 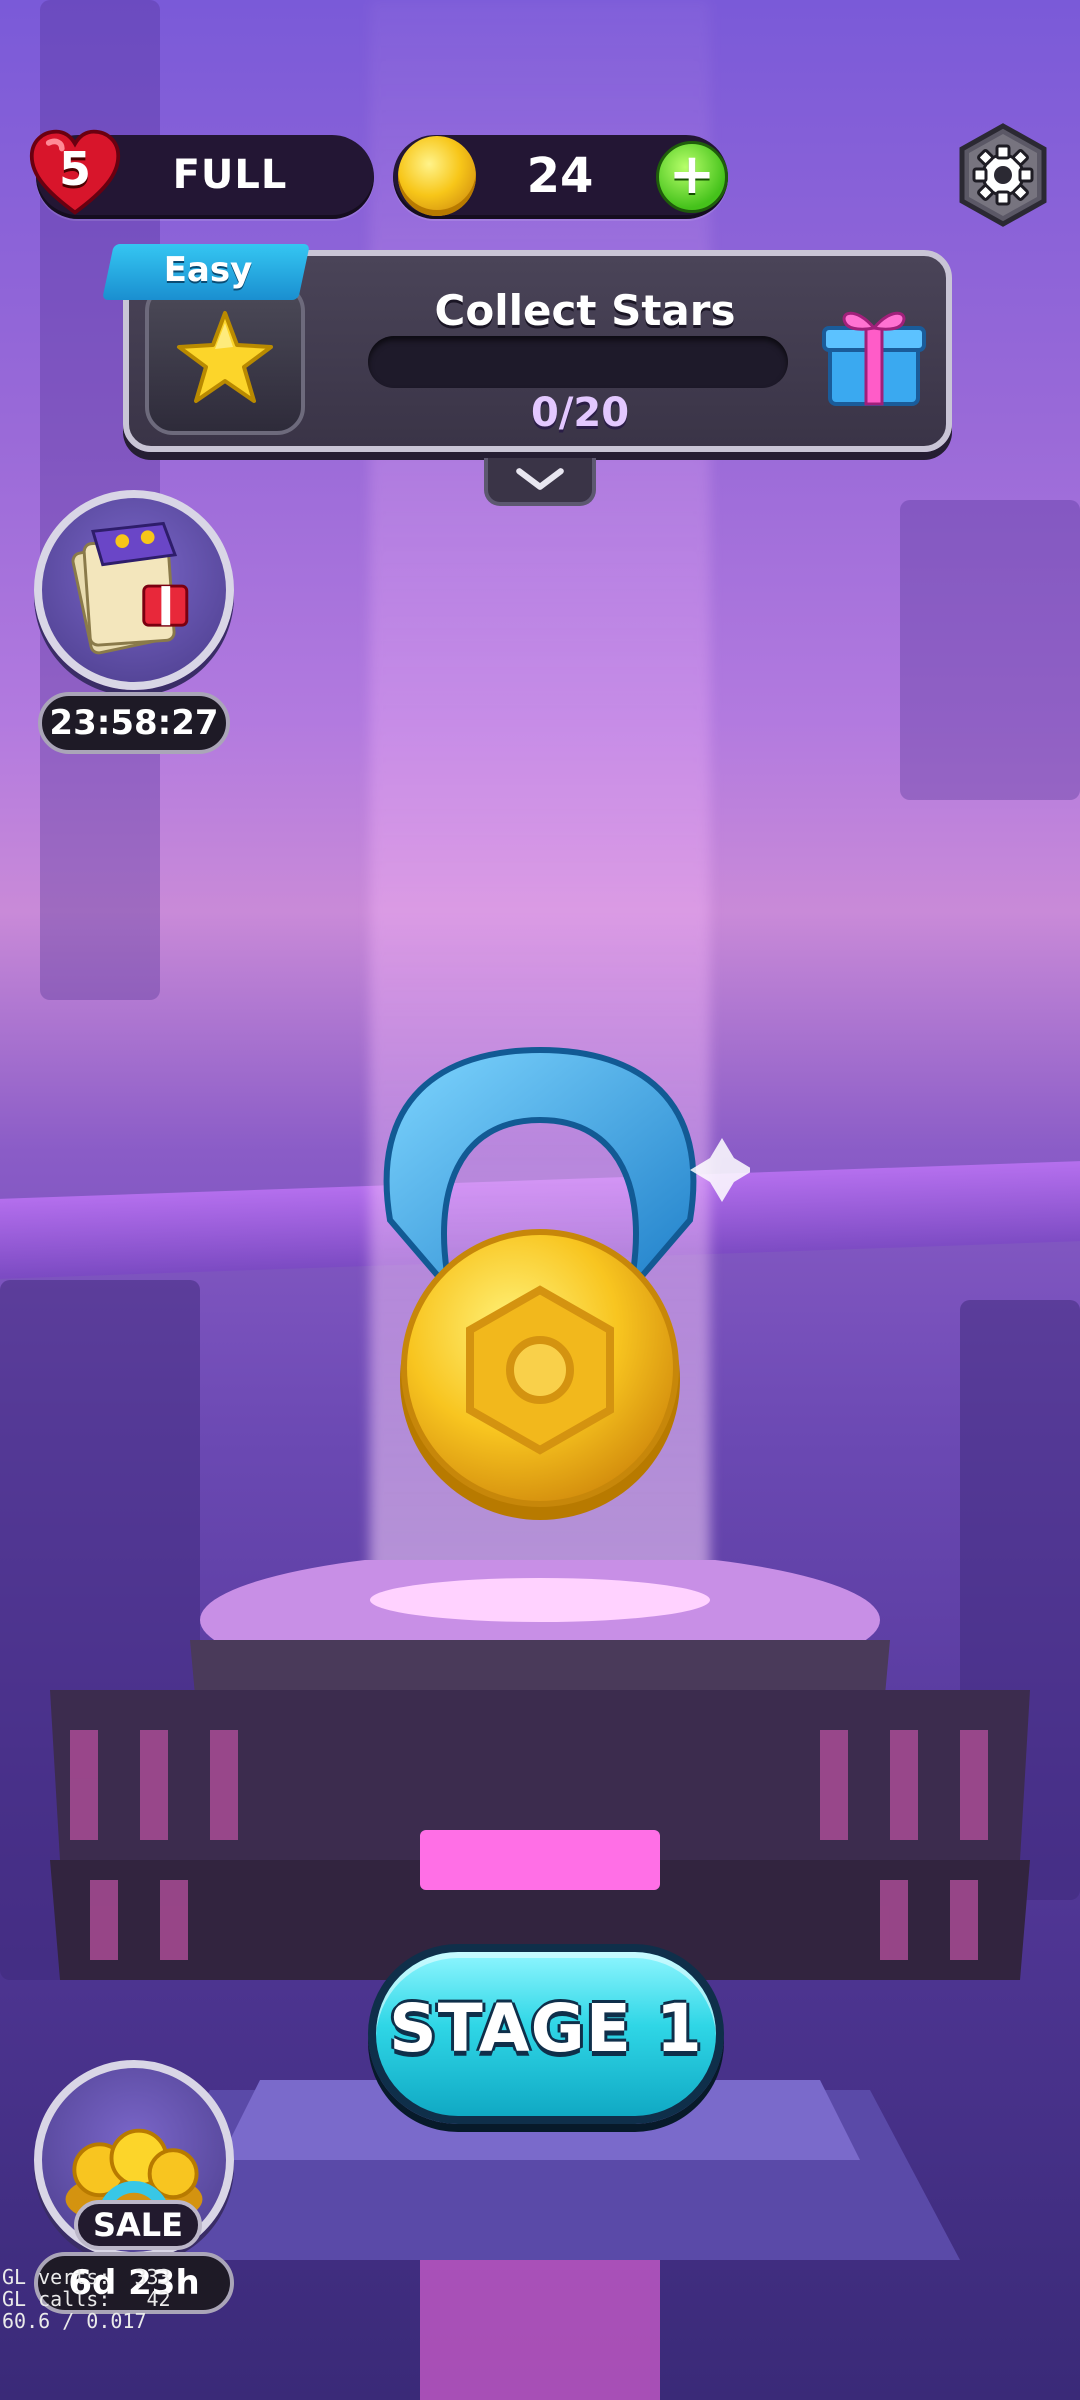 I want to click on card-offer-button, so click(x=134, y=590).